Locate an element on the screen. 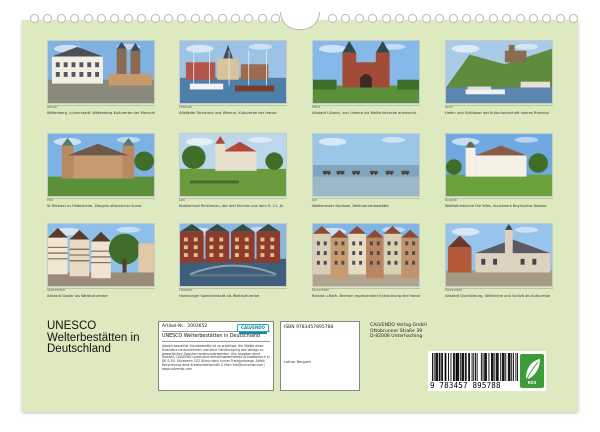  eco-badge: eco is located at coordinates (532, 371).